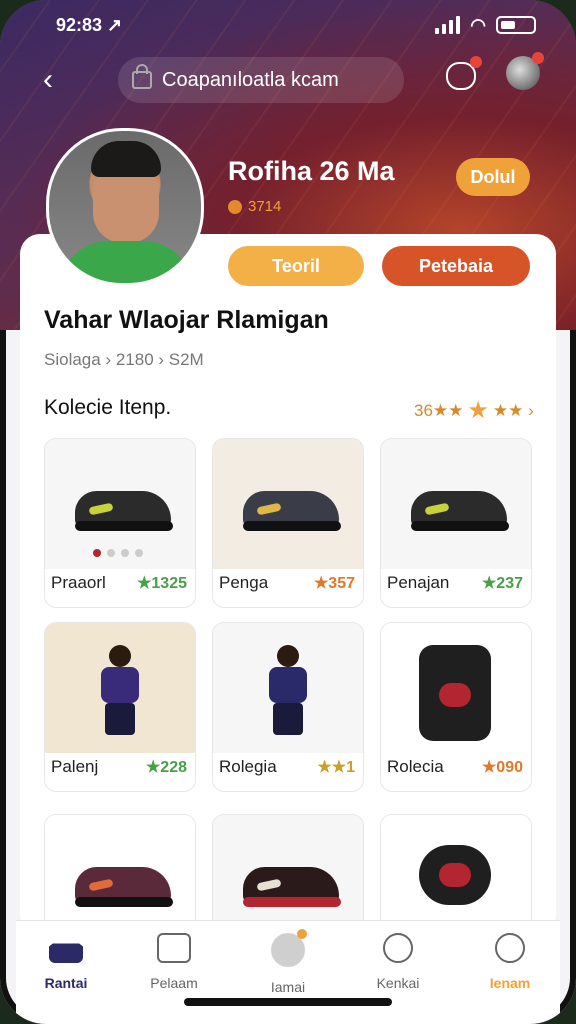 The image size is (576, 1024). I want to click on item-label: Penajan, so click(418, 582).